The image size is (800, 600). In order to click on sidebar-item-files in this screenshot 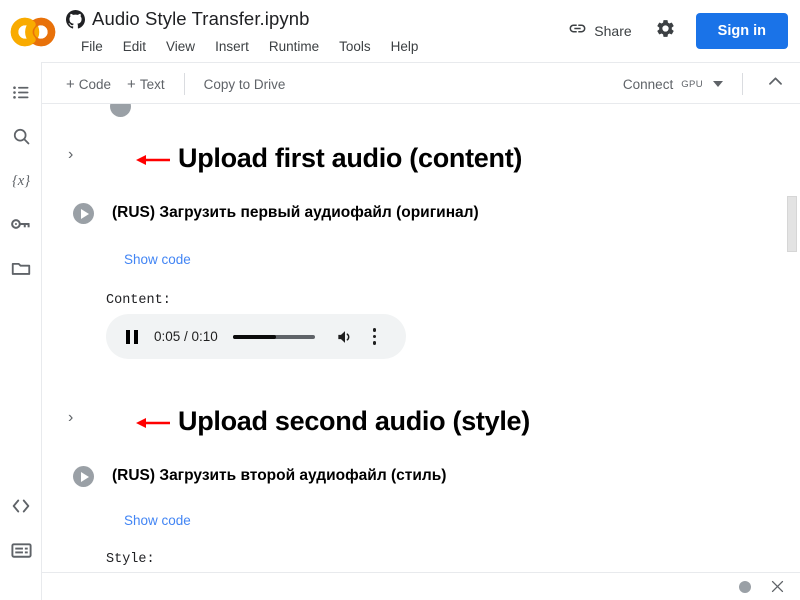, I will do `click(21, 268)`.